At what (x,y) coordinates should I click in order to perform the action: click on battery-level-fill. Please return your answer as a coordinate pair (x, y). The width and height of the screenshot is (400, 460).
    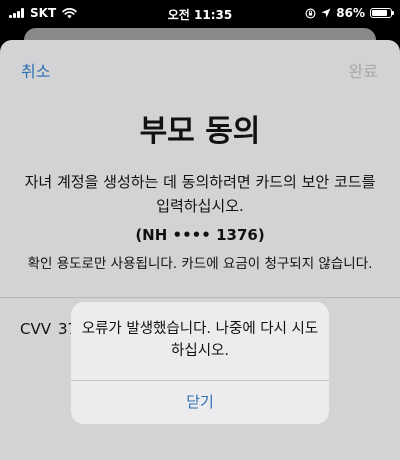
    Looking at the image, I should click on (379, 13).